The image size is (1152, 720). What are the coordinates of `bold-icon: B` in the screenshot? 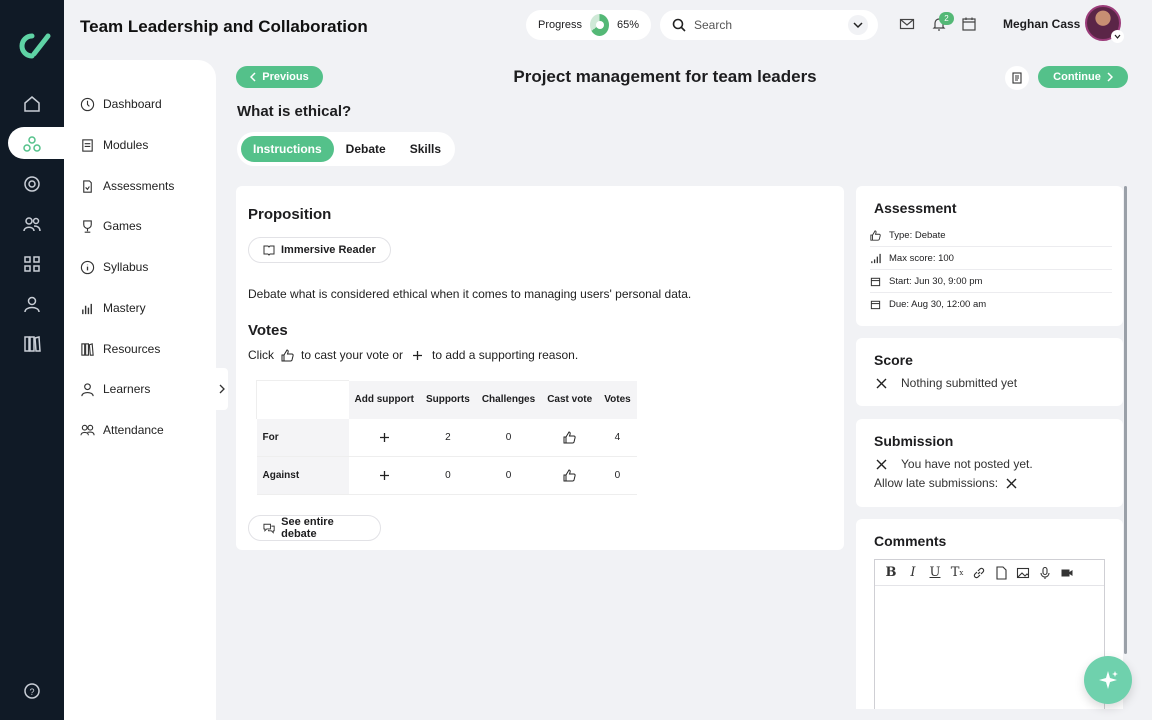 It's located at (891, 572).